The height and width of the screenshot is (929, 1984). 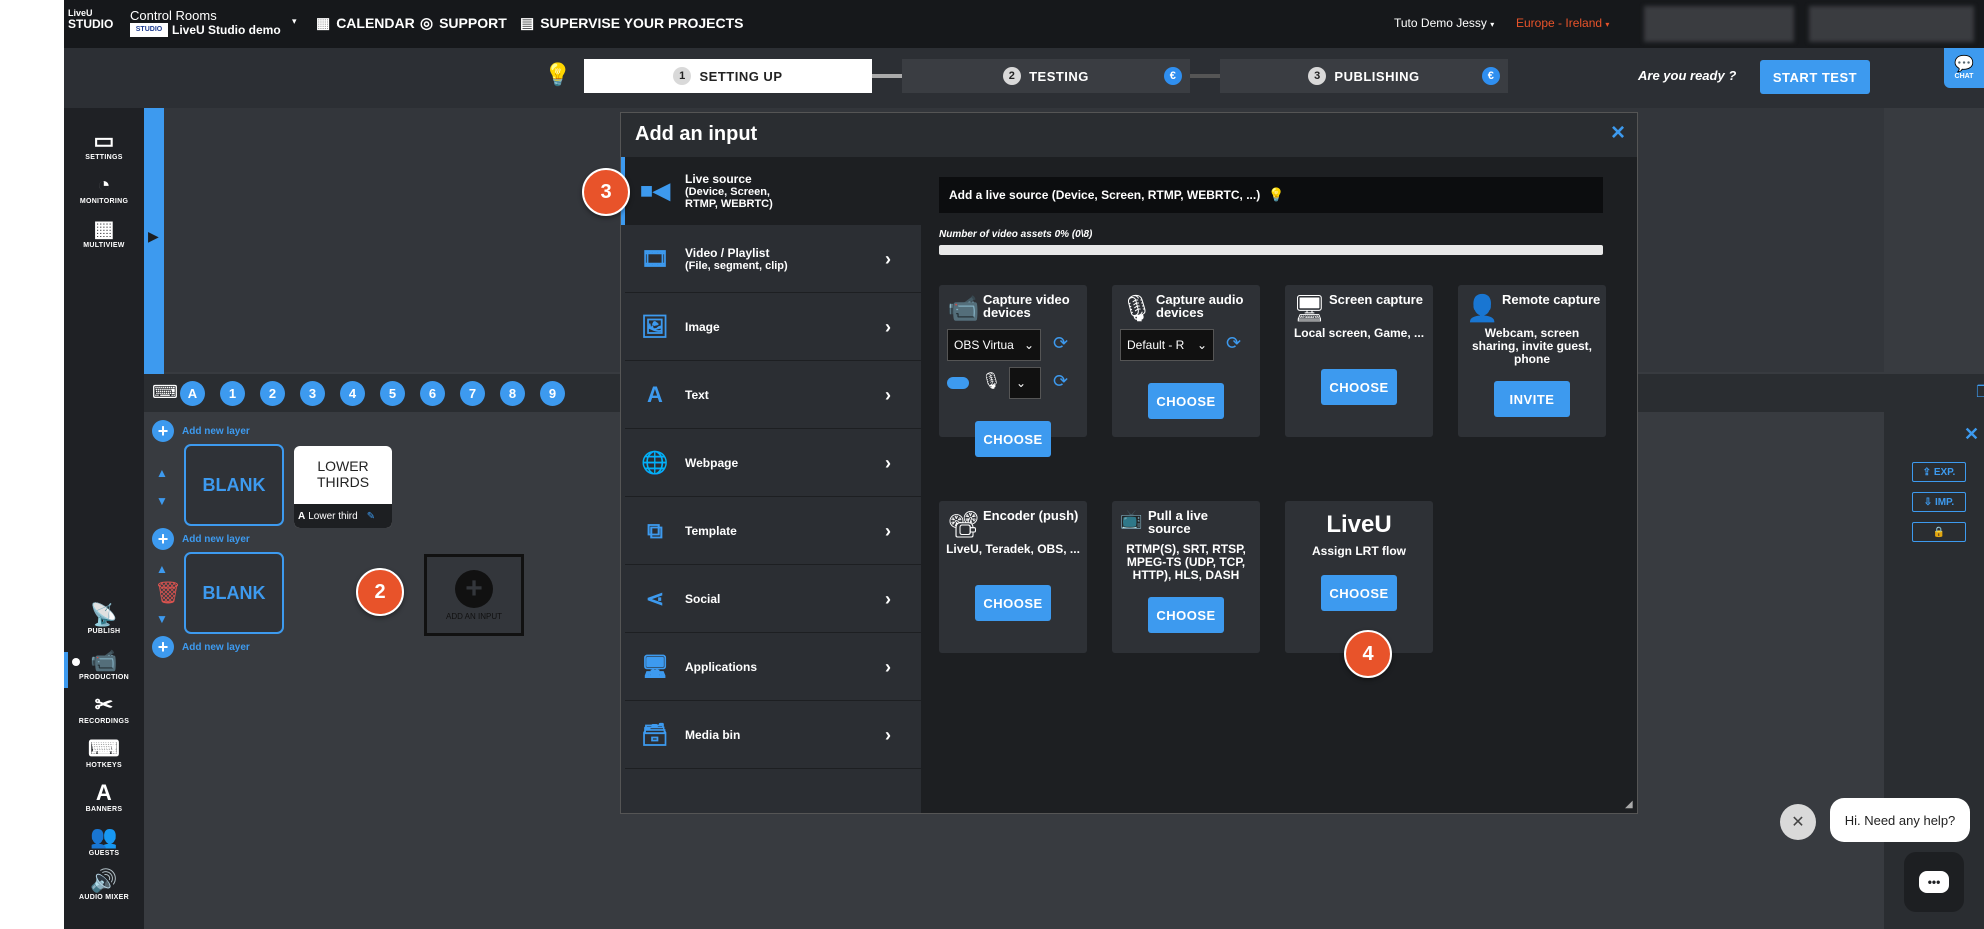 What do you see at coordinates (1971, 434) in the screenshot?
I see `close-icon: ✕` at bounding box center [1971, 434].